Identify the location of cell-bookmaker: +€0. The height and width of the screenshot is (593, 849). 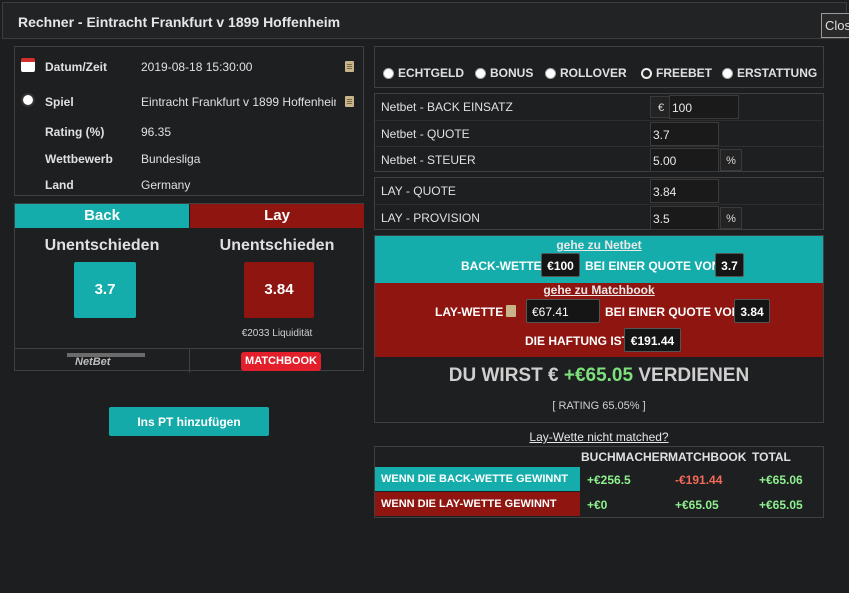
(597, 505).